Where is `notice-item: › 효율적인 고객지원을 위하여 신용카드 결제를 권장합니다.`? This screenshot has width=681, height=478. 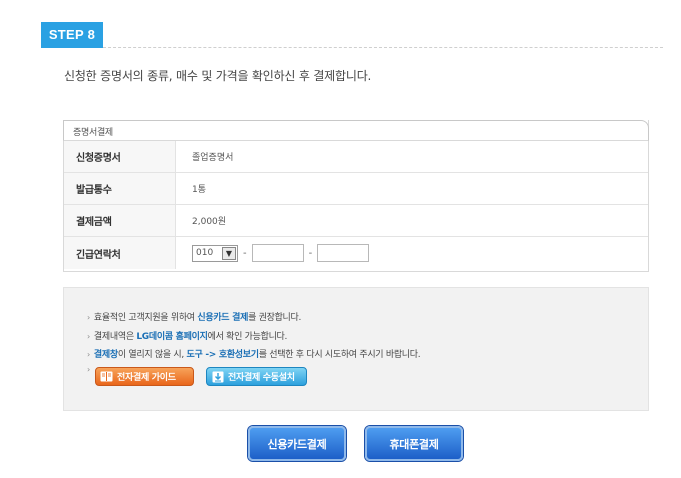
notice-item: › 효율적인 고객지원을 위하여 신용카드 결제를 권장합니다. is located at coordinates (194, 316).